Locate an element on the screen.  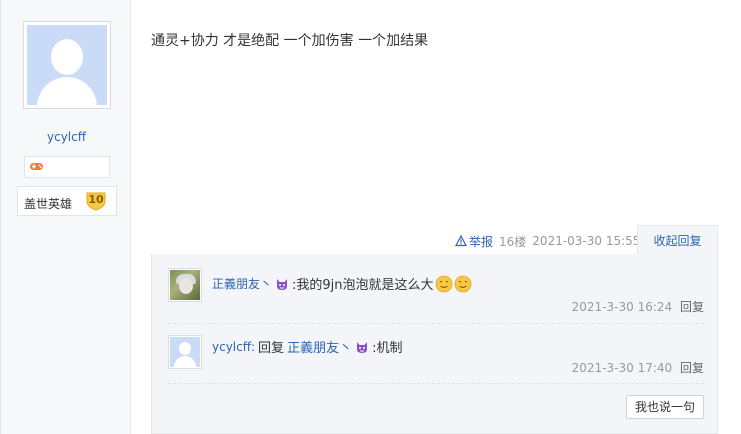
gamepad-icon is located at coordinates (36, 166).